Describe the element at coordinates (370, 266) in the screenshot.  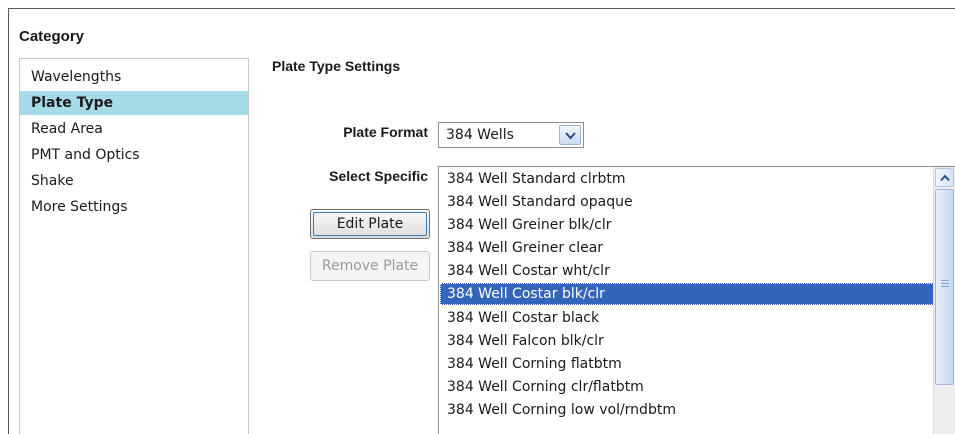
I see `remove-plate-button: Remove Plate` at that location.